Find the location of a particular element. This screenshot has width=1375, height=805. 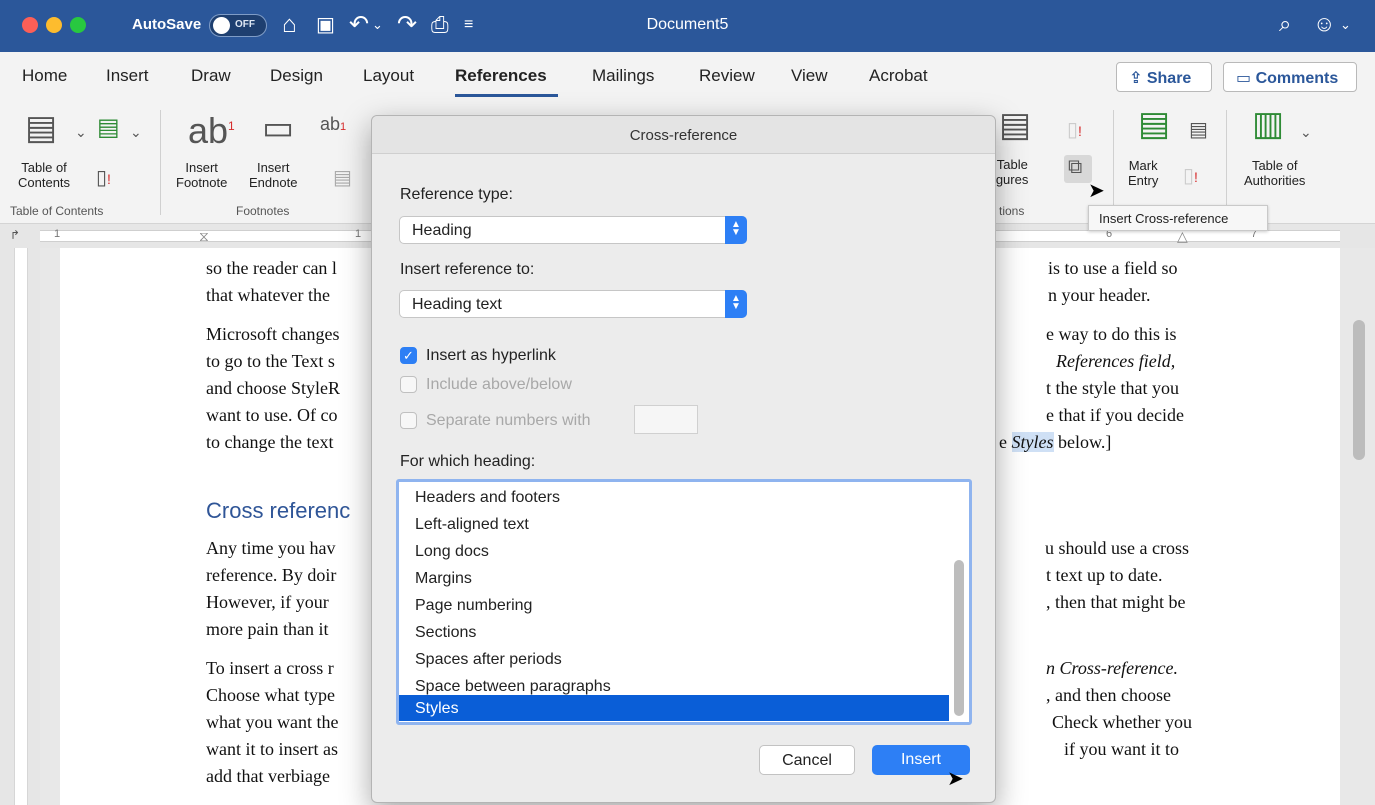

doc-line-right: e that if you decide is located at coordinates (1115, 415).